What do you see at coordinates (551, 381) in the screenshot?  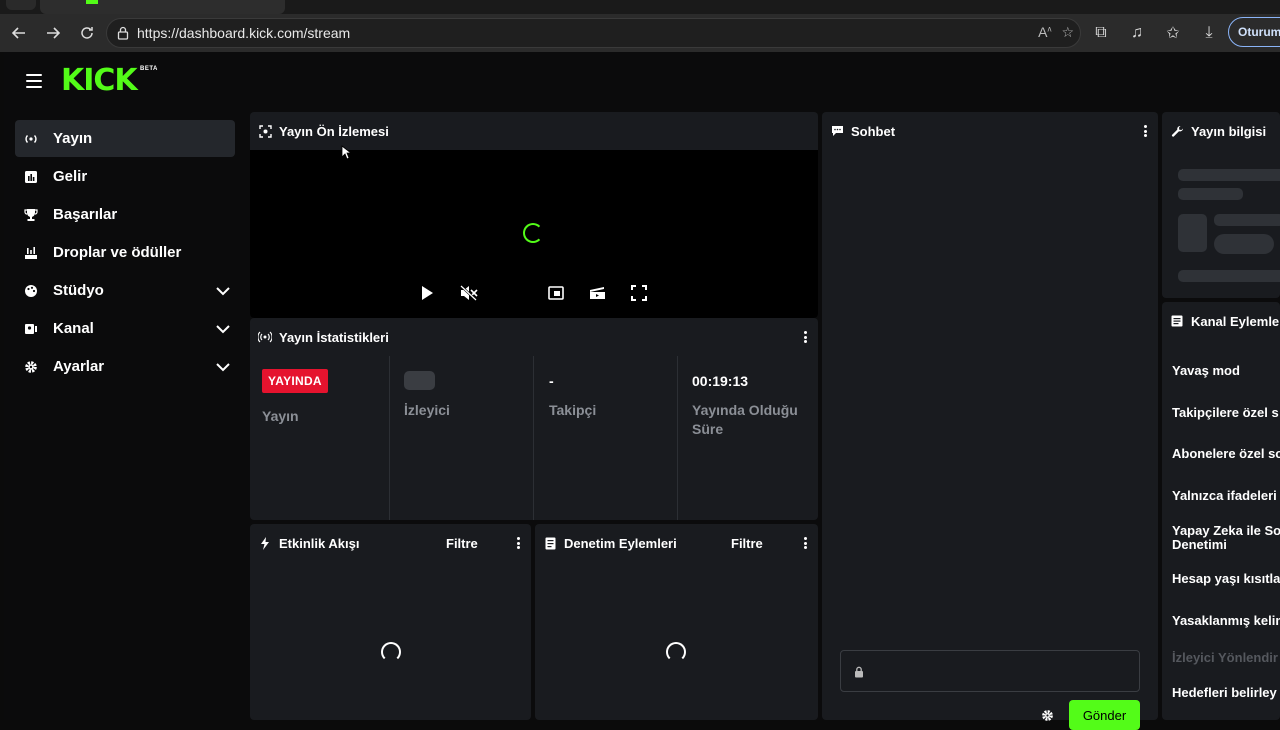 I see `follower-count: -` at bounding box center [551, 381].